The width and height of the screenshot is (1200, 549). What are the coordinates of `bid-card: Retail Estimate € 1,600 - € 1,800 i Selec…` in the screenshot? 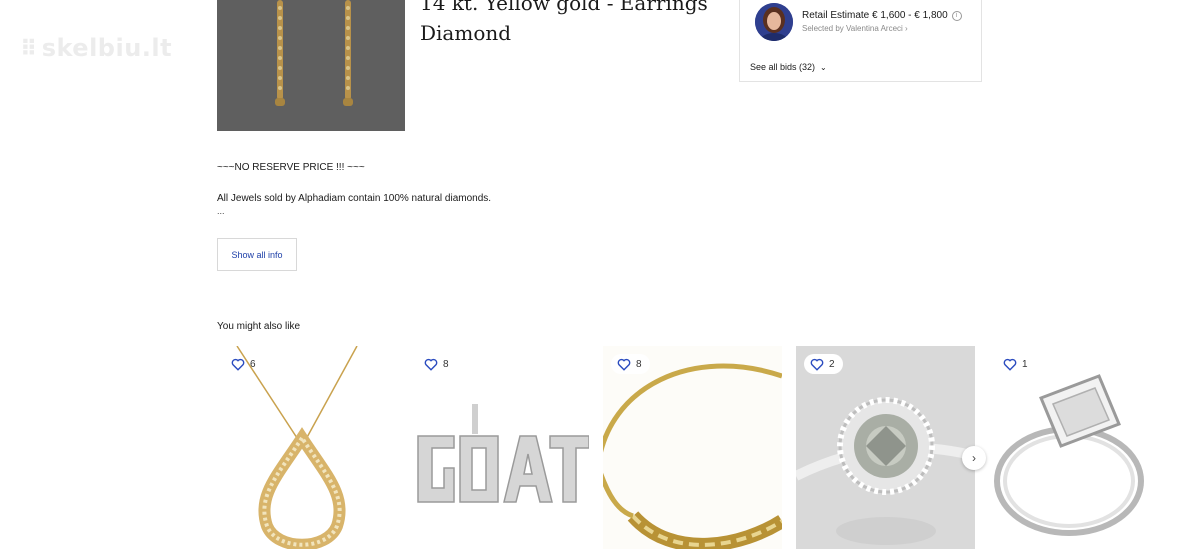 It's located at (860, 41).